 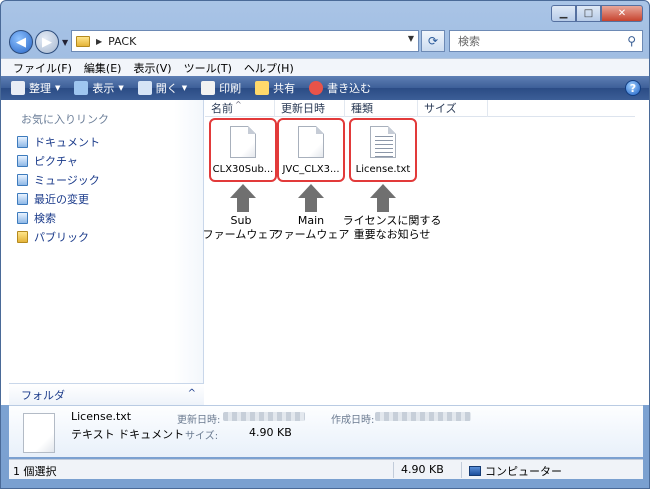 I want to click on back-arrow-icon: ◀, so click(x=21, y=42).